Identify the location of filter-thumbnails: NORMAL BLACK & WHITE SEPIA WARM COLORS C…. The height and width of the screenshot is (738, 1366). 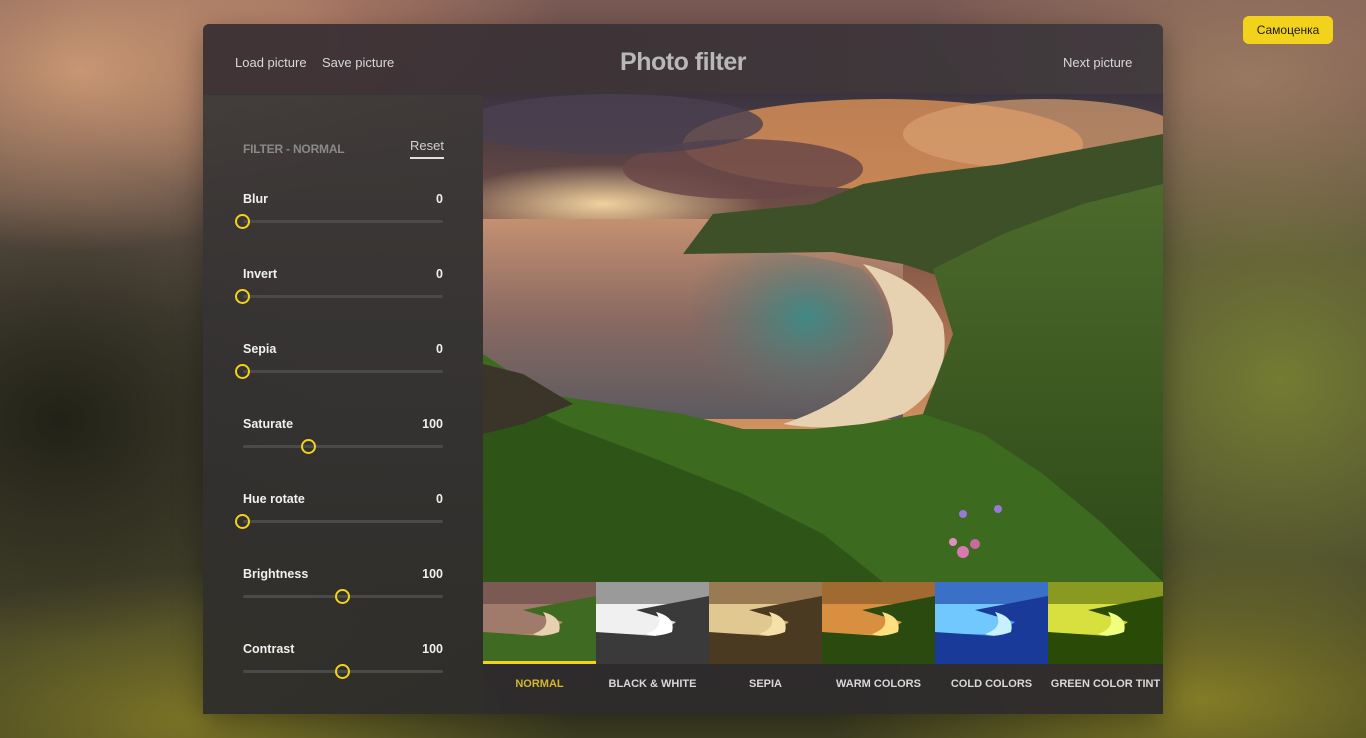
(823, 648).